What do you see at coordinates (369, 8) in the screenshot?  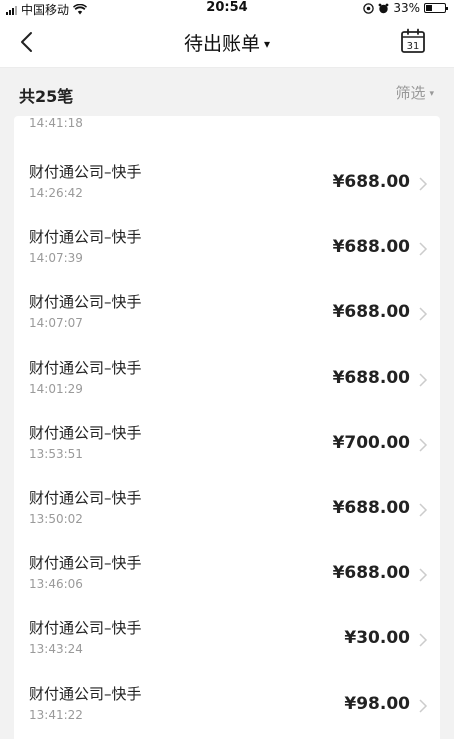 I see `location-icon` at bounding box center [369, 8].